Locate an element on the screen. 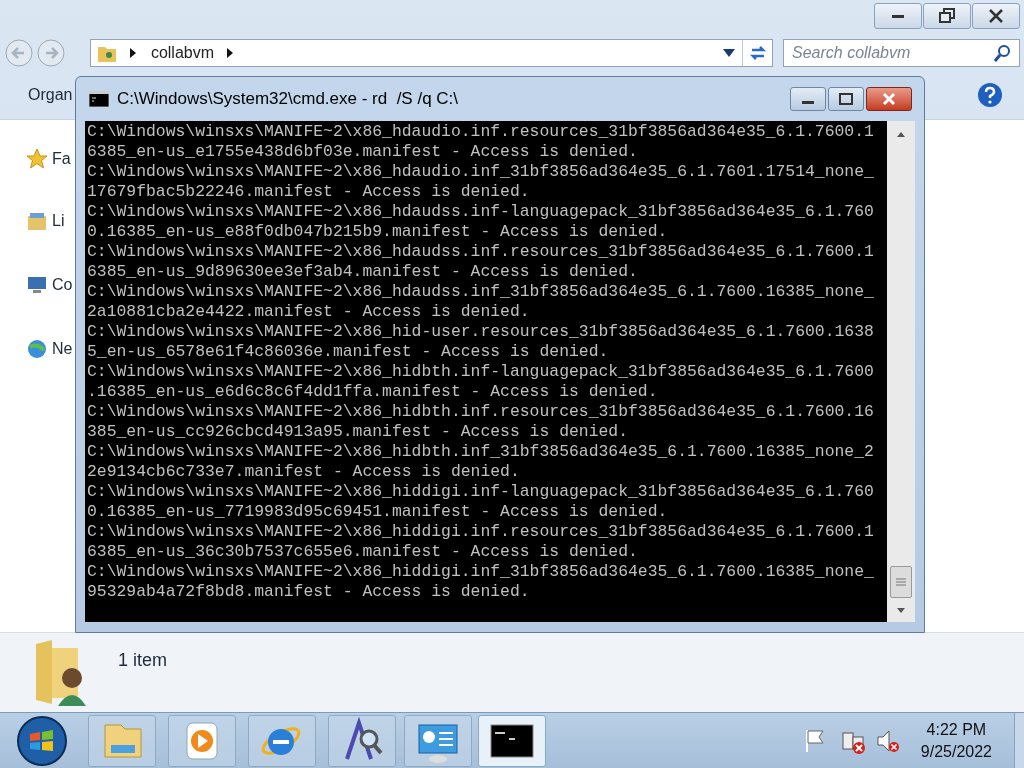  organize-menu: Organ is located at coordinates (50, 94).